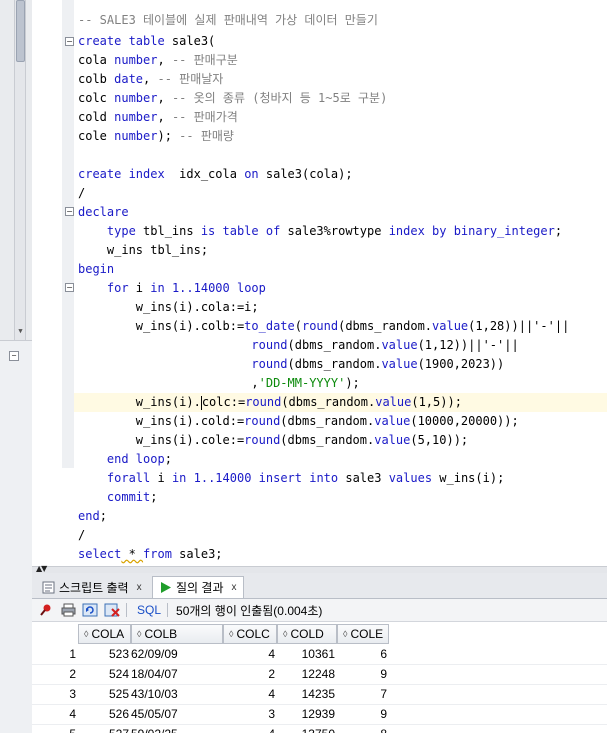  I want to click on code-line: w_ins(i).cola:=i;, so click(168, 307).